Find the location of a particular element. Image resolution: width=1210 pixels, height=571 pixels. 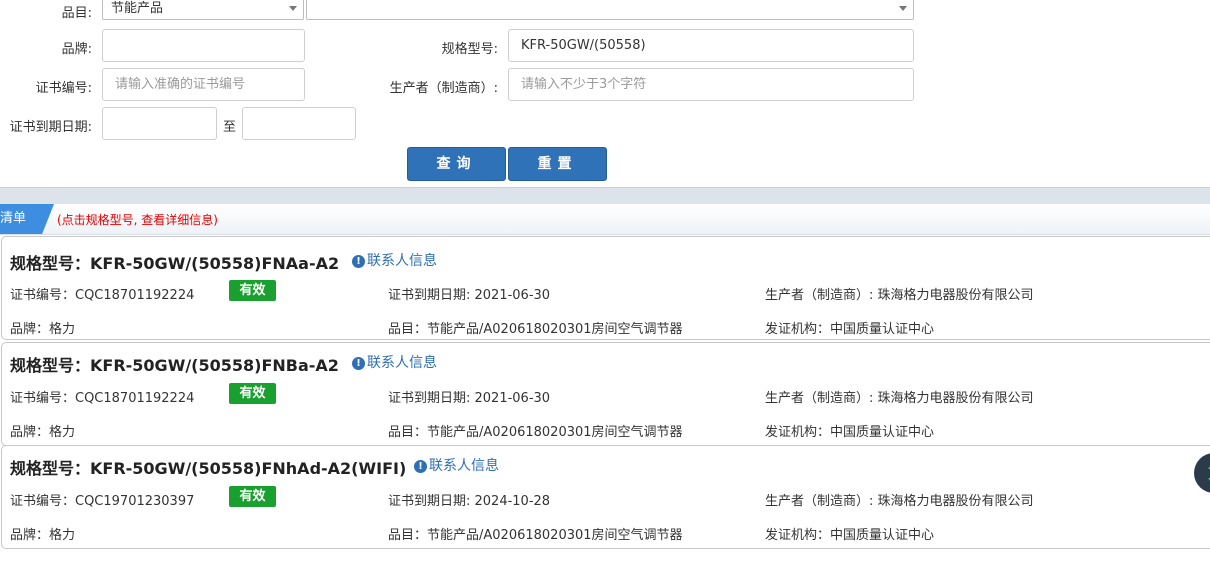

result-model-link: 规格型号：KFR-50GW/(50558)FNBa-A2 is located at coordinates (174, 364).